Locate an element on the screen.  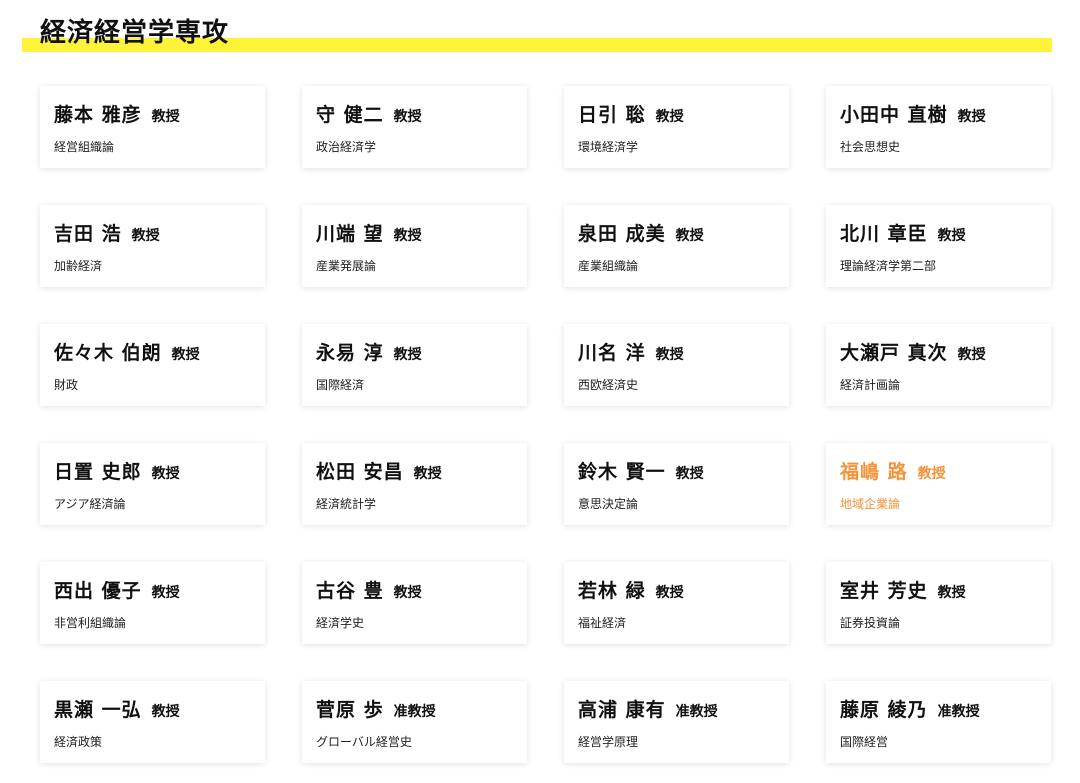
faculty-name: 川名 洋 is located at coordinates (612, 353).